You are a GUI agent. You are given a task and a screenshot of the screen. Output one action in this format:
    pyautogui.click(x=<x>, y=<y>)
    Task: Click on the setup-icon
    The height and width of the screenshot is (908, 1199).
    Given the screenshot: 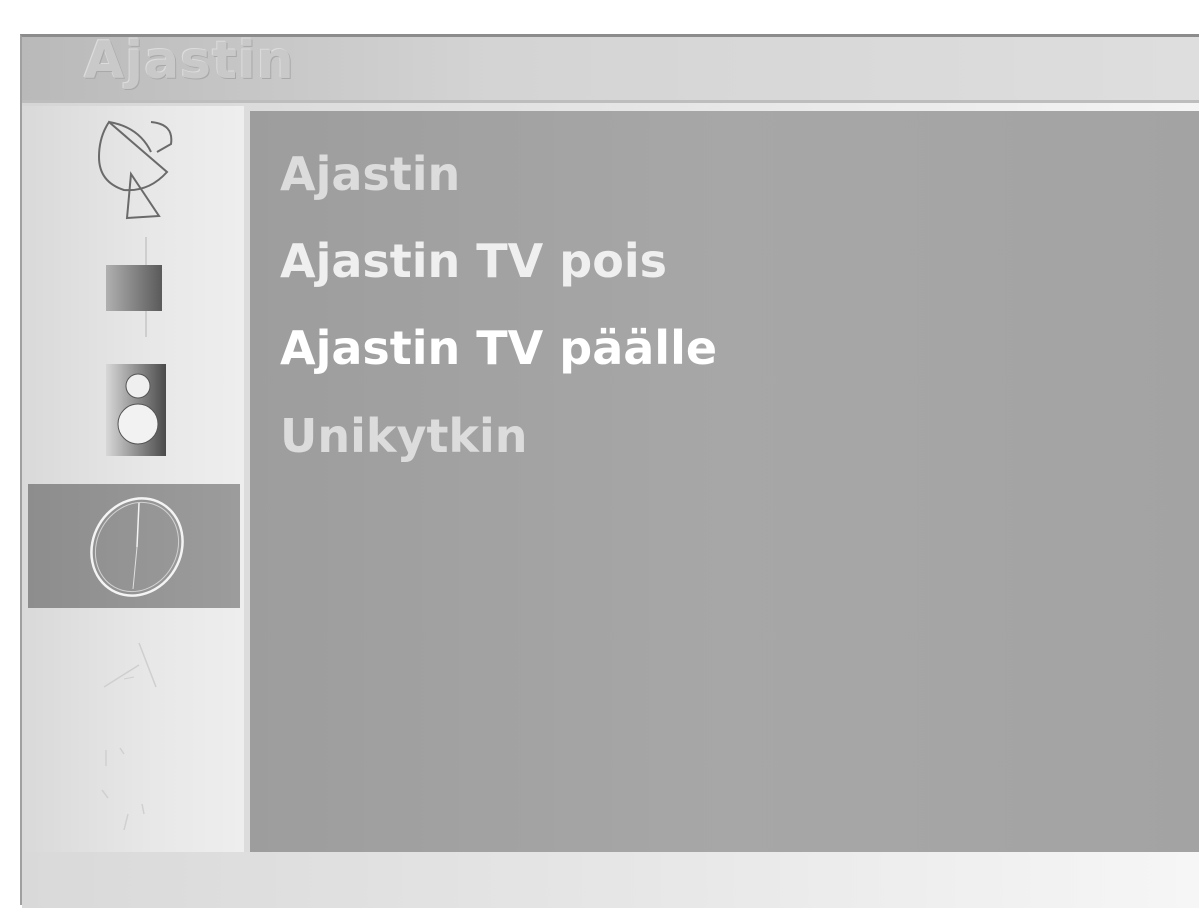 What is the action you would take?
    pyautogui.click(x=123, y=789)
    